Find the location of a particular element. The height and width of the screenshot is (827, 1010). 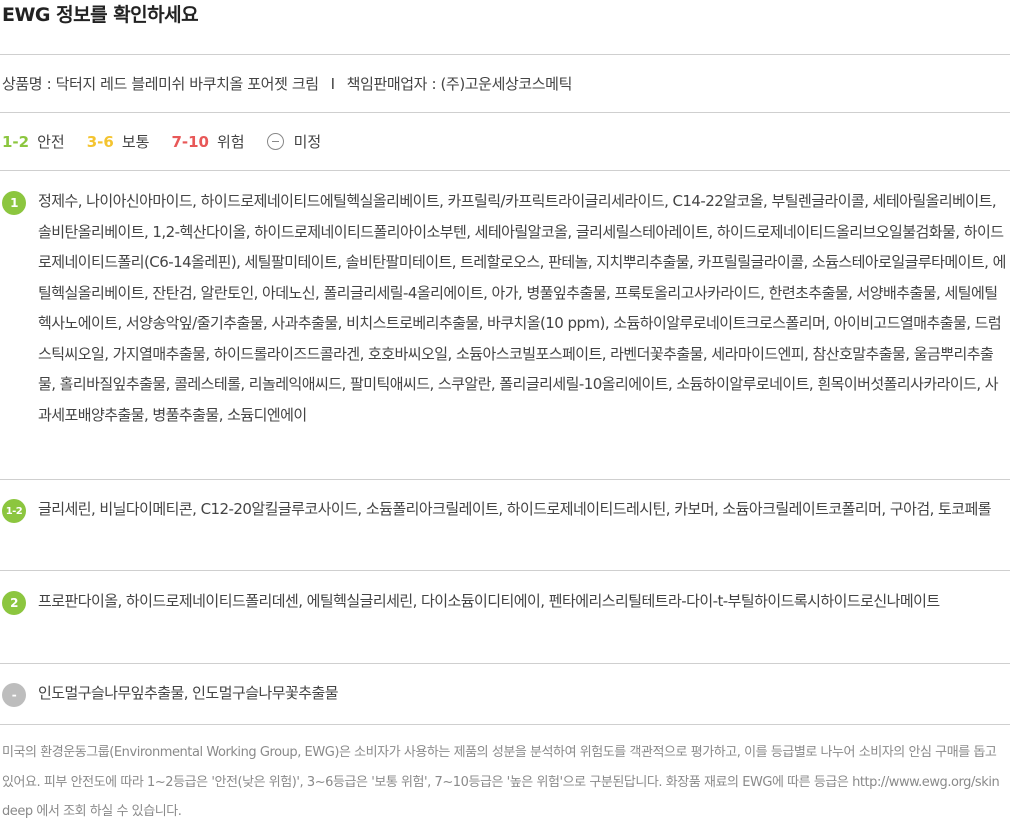

legend-label-moderate: 보통 is located at coordinates (135, 142).